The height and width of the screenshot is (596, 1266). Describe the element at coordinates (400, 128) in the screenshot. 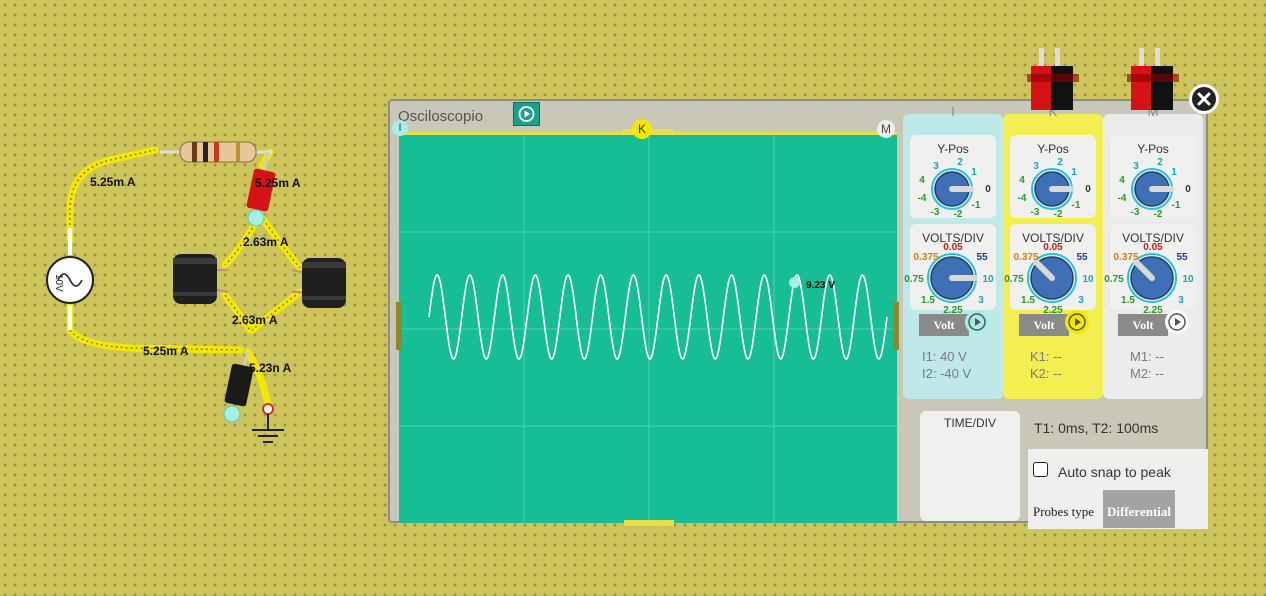

I see `marker-i: I` at that location.